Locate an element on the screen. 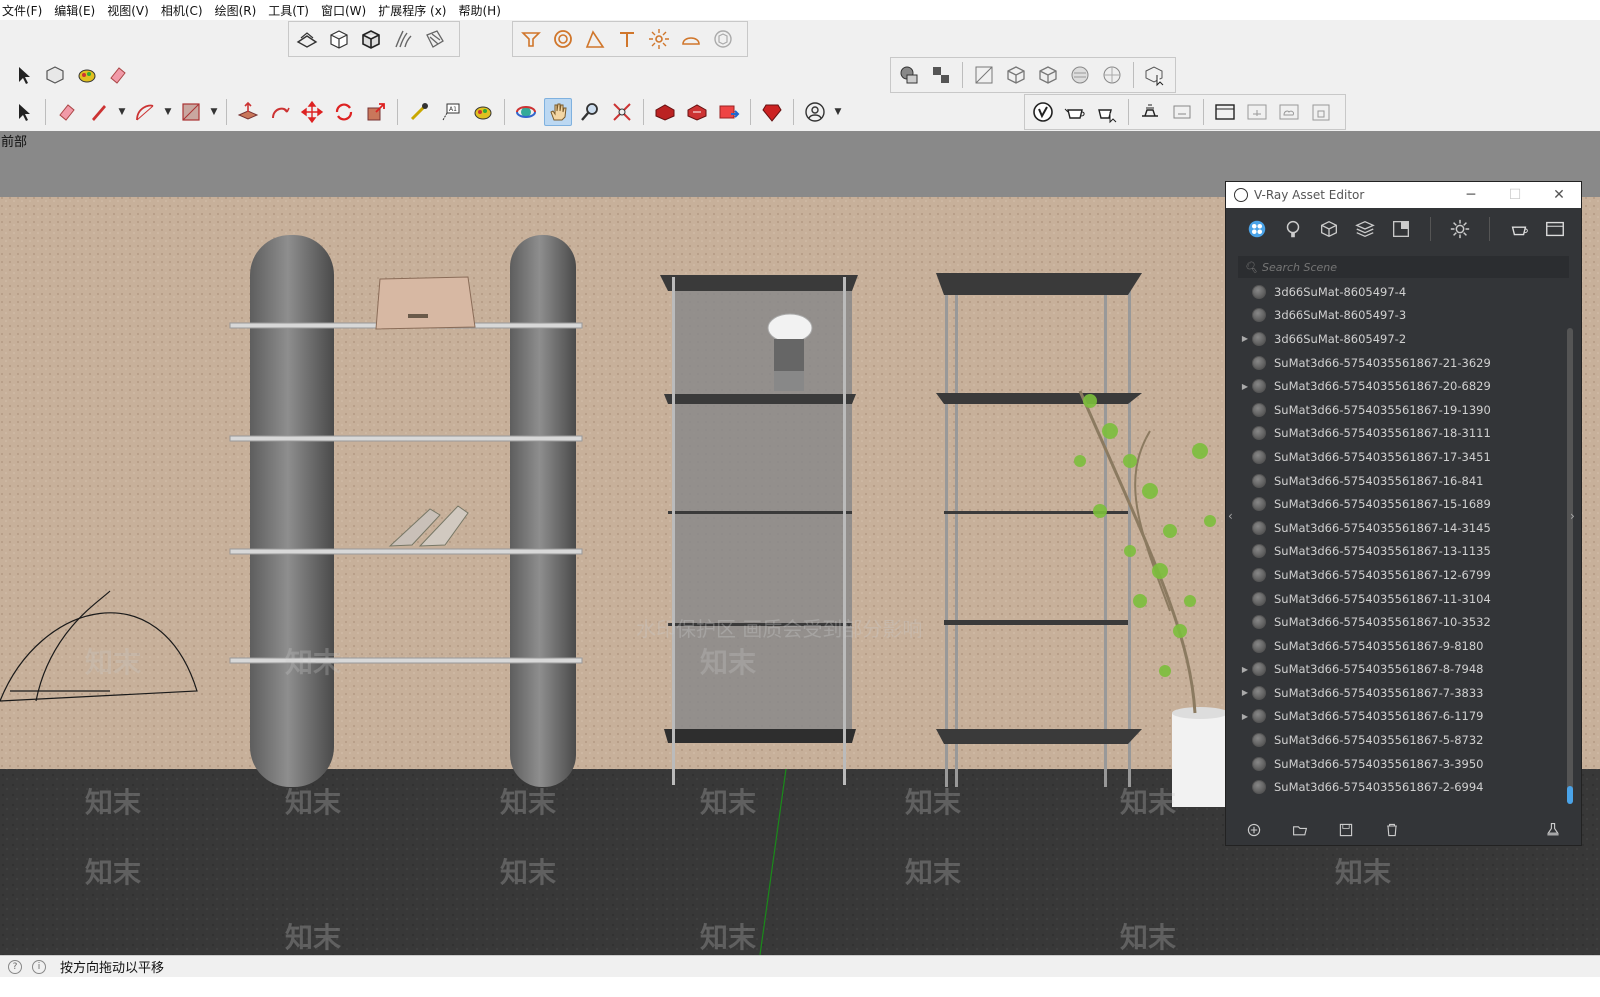 Image resolution: width=1600 pixels, height=997 pixels. back-edges-icon is located at coordinates (1016, 75).